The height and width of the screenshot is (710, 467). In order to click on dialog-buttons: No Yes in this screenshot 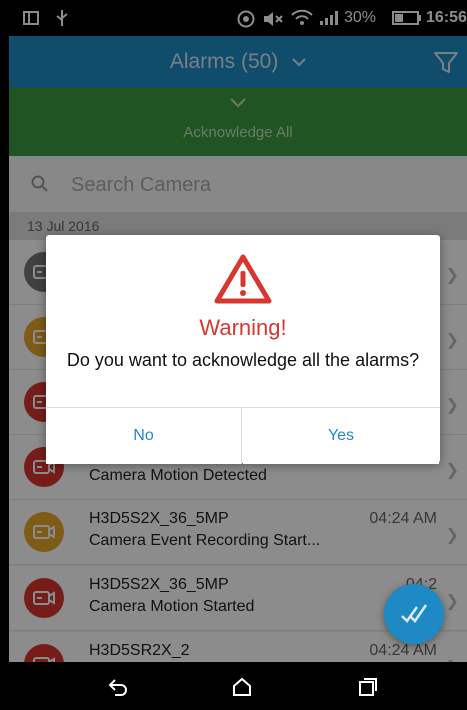, I will do `click(243, 435)`.